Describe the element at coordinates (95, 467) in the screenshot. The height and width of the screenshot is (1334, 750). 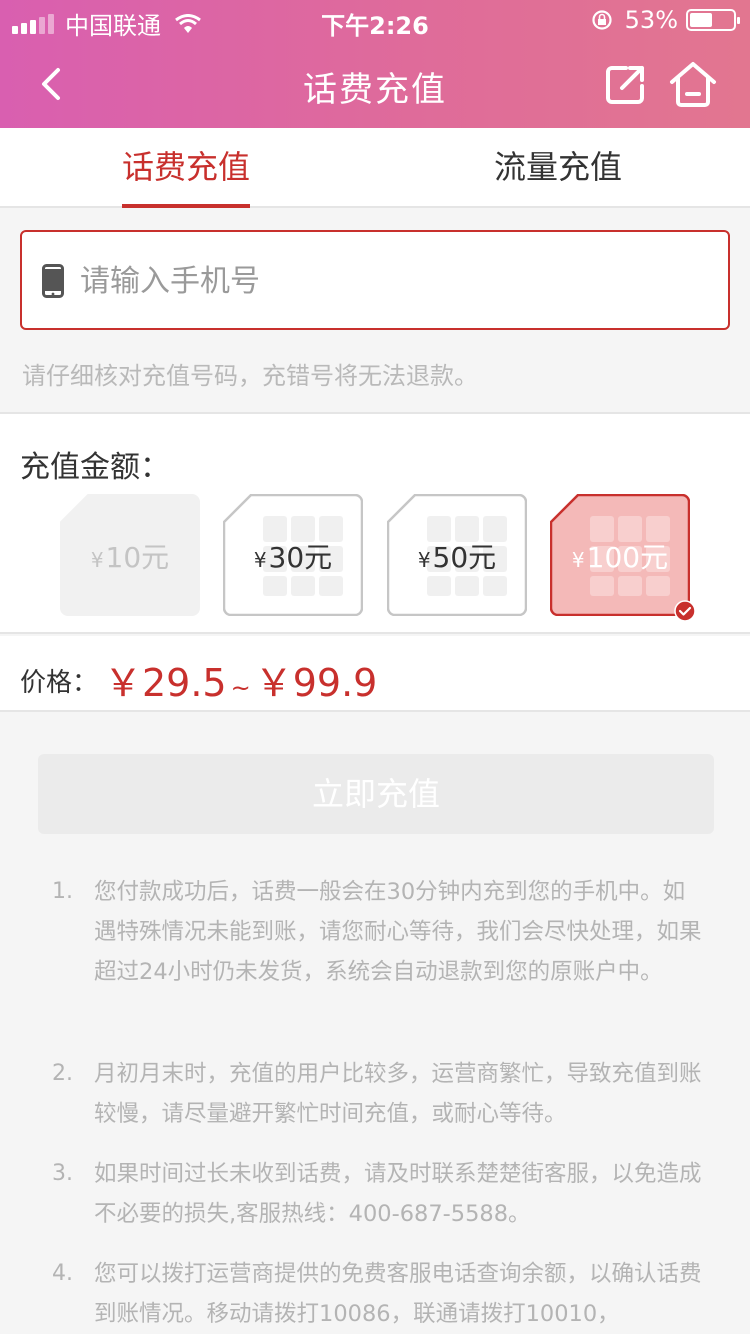
I see `amount-label: 充值金额：` at that location.